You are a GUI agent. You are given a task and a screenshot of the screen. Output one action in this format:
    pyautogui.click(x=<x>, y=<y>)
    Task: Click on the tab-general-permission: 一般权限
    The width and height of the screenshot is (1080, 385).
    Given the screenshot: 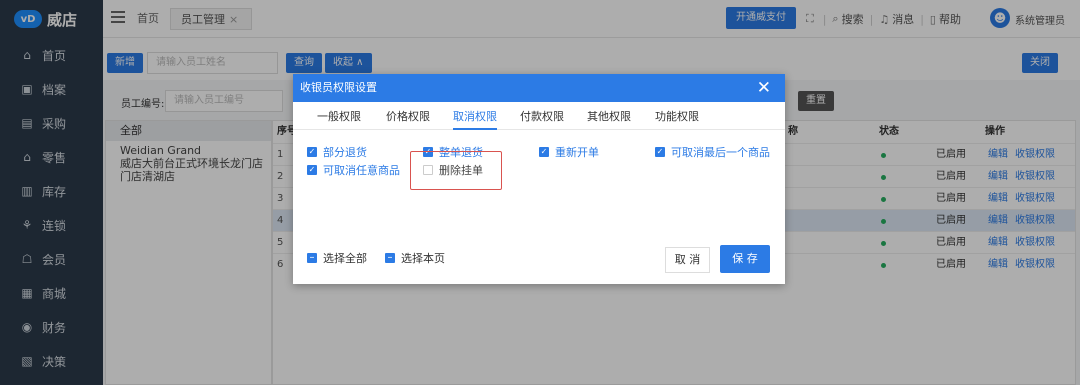 What is the action you would take?
    pyautogui.click(x=339, y=116)
    